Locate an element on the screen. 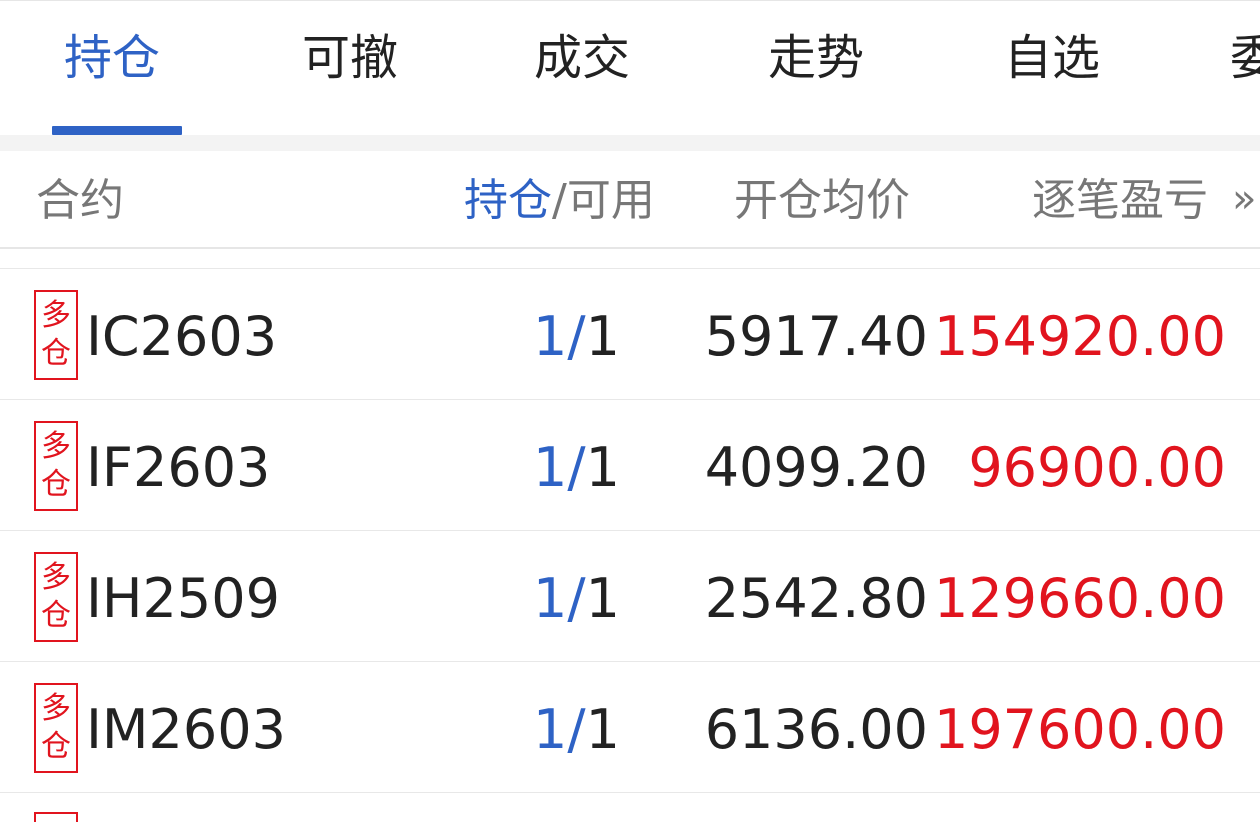 The height and width of the screenshot is (822, 1260). tab-orders-clipped: 委 is located at coordinates (1242, 68).